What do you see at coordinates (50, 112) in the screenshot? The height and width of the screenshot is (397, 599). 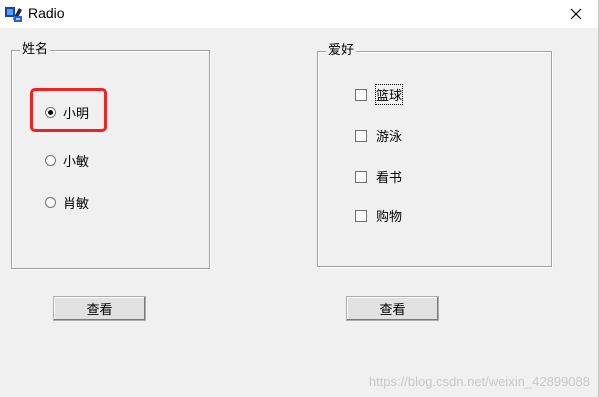 I see `radio-button-checked` at bounding box center [50, 112].